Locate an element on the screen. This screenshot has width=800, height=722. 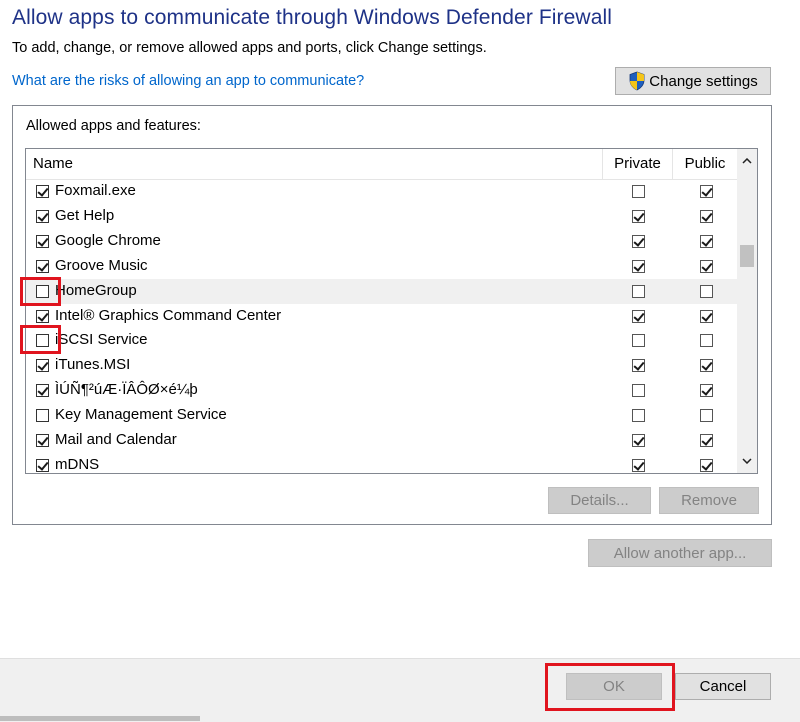
list-item: Mail and Calendar is located at coordinates (382, 440).